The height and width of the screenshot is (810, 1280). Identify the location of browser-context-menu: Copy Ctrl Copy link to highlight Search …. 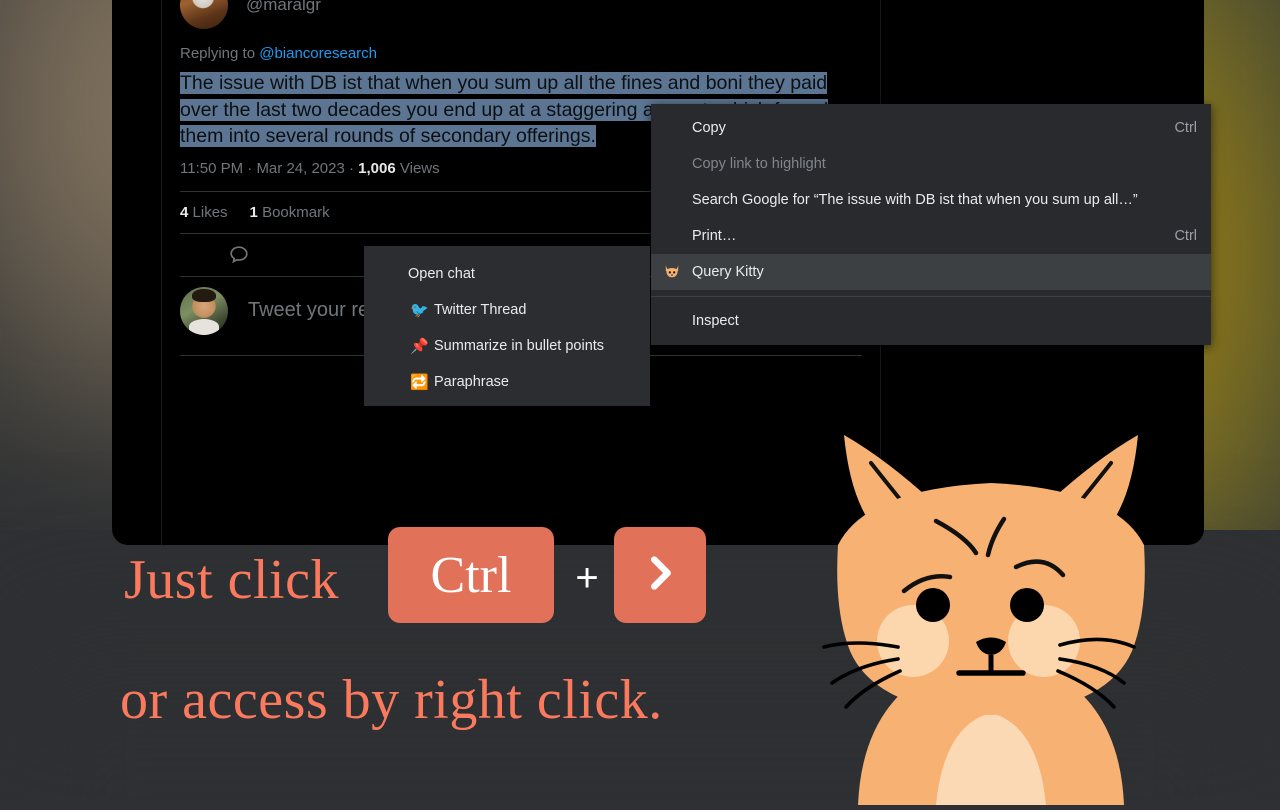
(931, 224).